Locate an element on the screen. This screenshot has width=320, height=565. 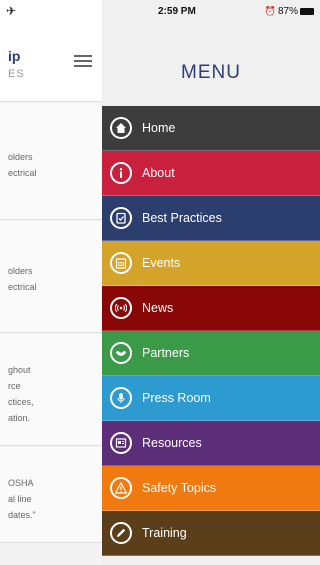
background-header: ip ES is located at coordinates (51, 62).